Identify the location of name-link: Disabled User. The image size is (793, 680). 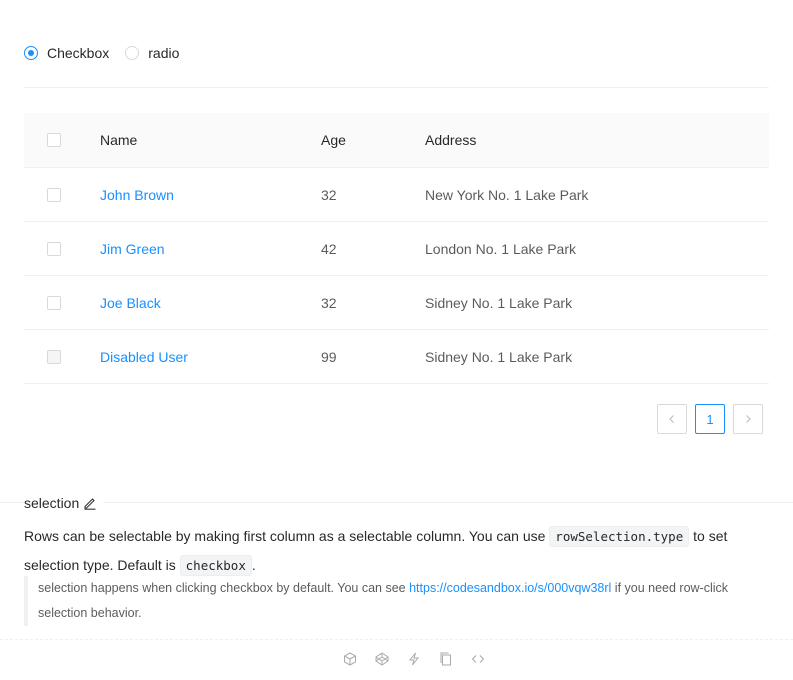
(144, 357).